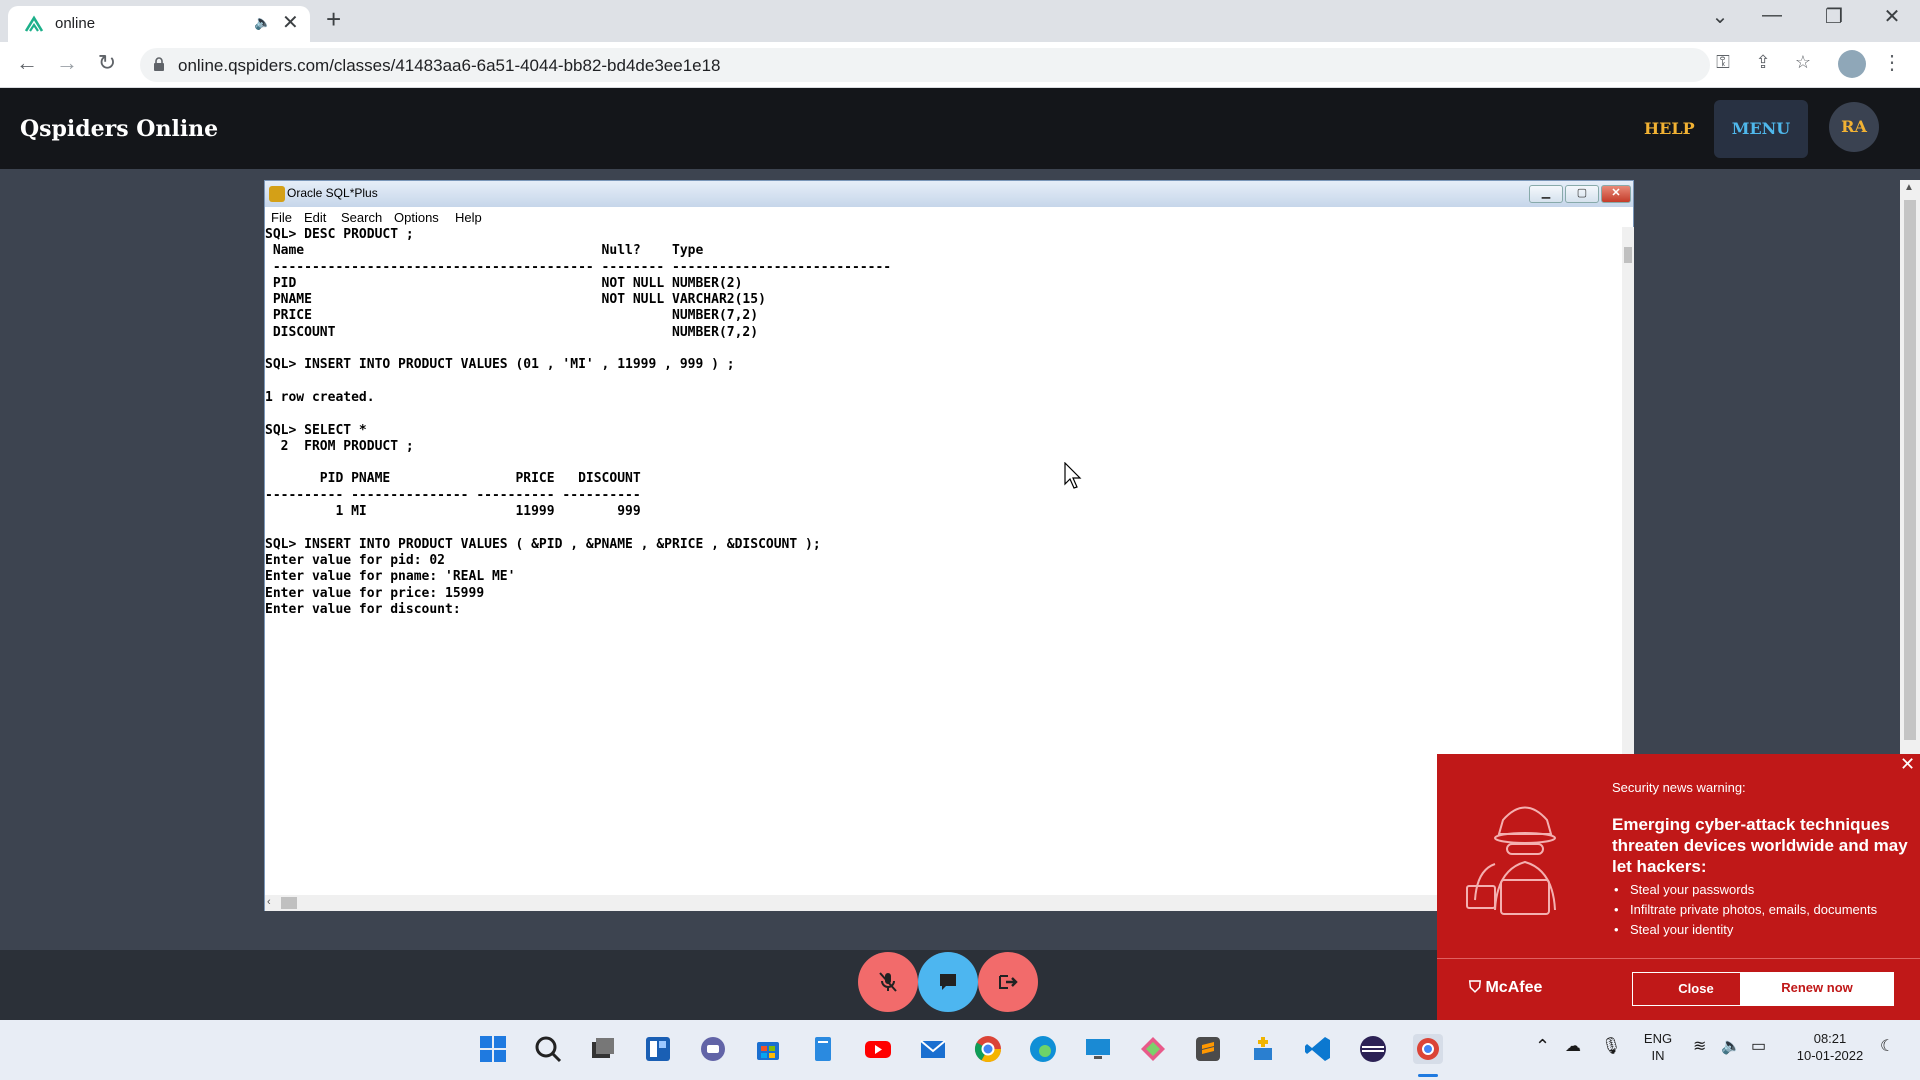  I want to click on console-hscroll-thumb, so click(289, 903).